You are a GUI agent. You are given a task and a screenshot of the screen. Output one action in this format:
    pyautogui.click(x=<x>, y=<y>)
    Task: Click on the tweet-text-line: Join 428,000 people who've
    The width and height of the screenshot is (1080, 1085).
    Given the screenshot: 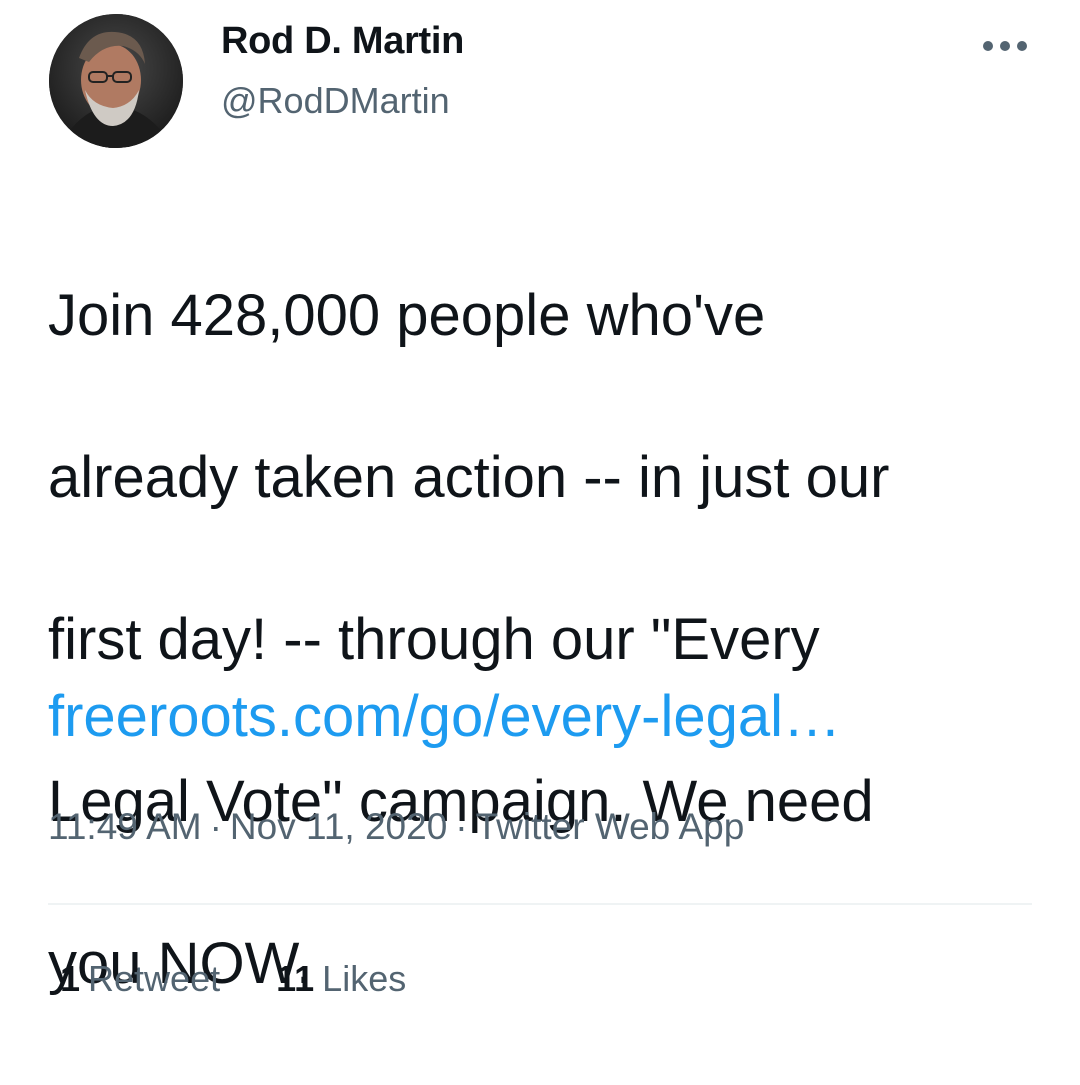 What is the action you would take?
    pyautogui.click(x=407, y=315)
    